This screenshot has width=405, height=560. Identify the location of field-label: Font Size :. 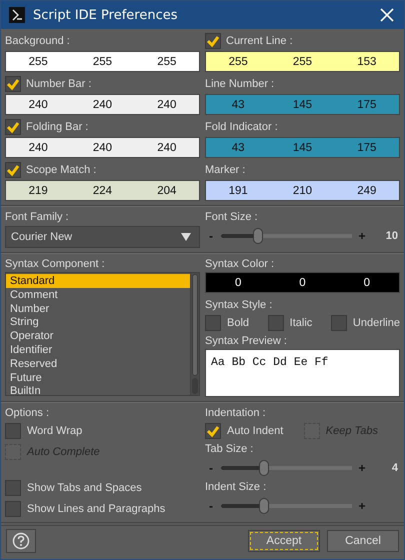
(232, 217).